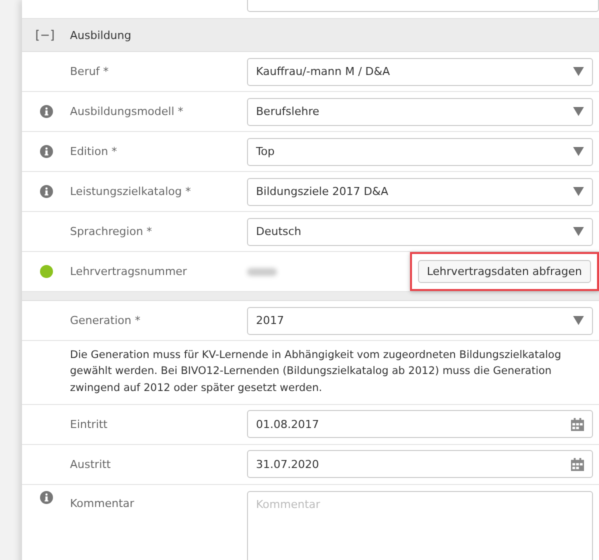 The image size is (599, 560). I want to click on field-label: Ausbildungsmodell *, so click(127, 111).